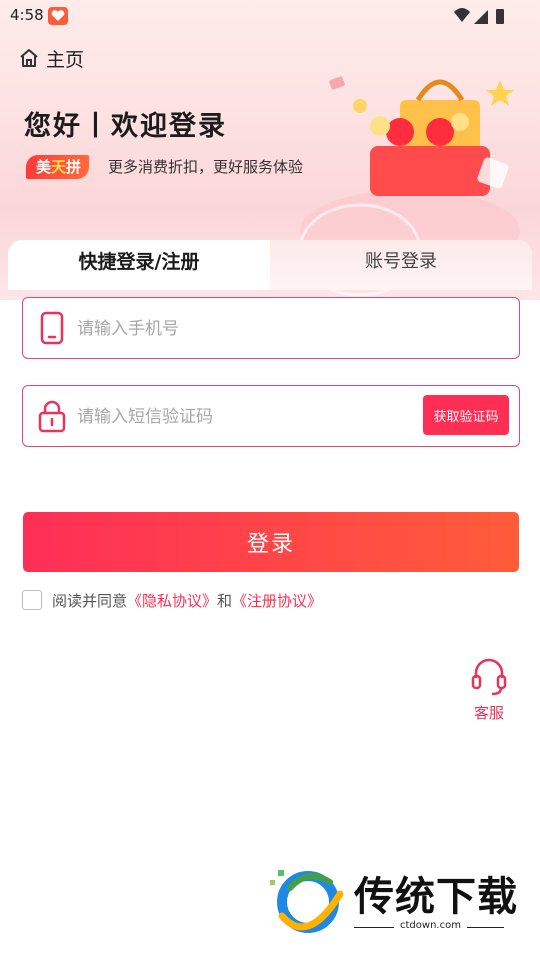 The image size is (540, 960). What do you see at coordinates (52, 328) in the screenshot?
I see `phone-icon` at bounding box center [52, 328].